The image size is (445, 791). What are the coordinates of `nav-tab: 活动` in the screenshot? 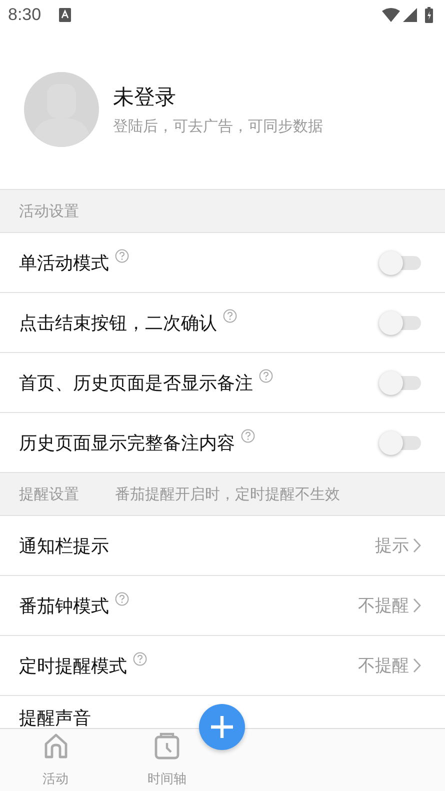 It's located at (56, 760).